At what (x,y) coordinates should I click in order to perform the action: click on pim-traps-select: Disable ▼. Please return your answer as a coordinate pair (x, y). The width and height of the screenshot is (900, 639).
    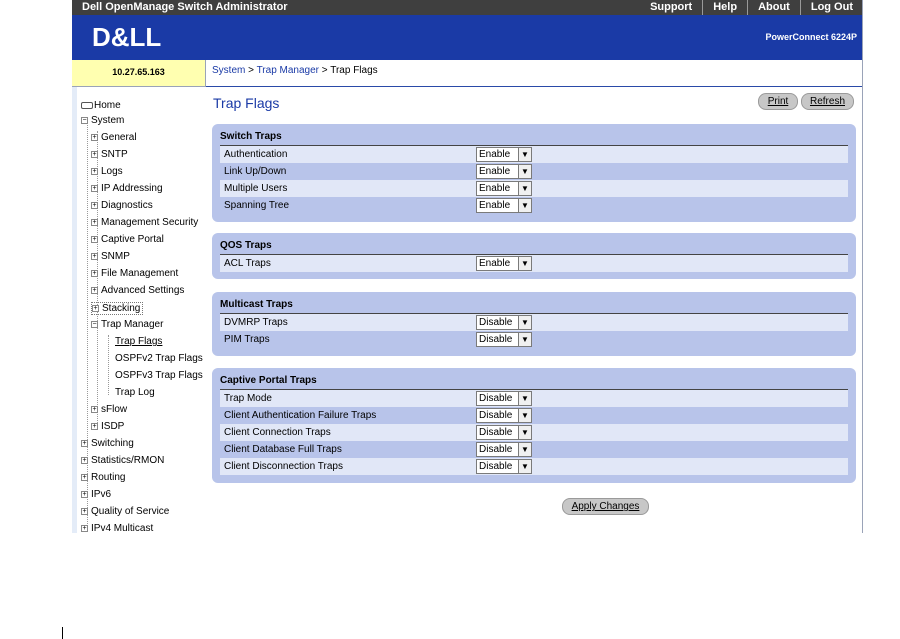
    Looking at the image, I should click on (504, 339).